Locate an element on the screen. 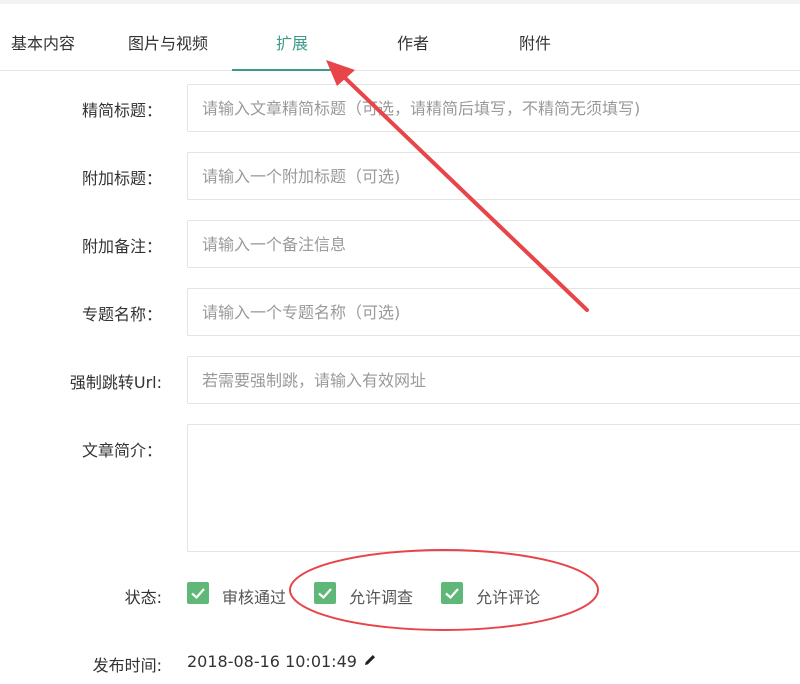 This screenshot has width=800, height=684. redirect-url-field is located at coordinates (493, 380).